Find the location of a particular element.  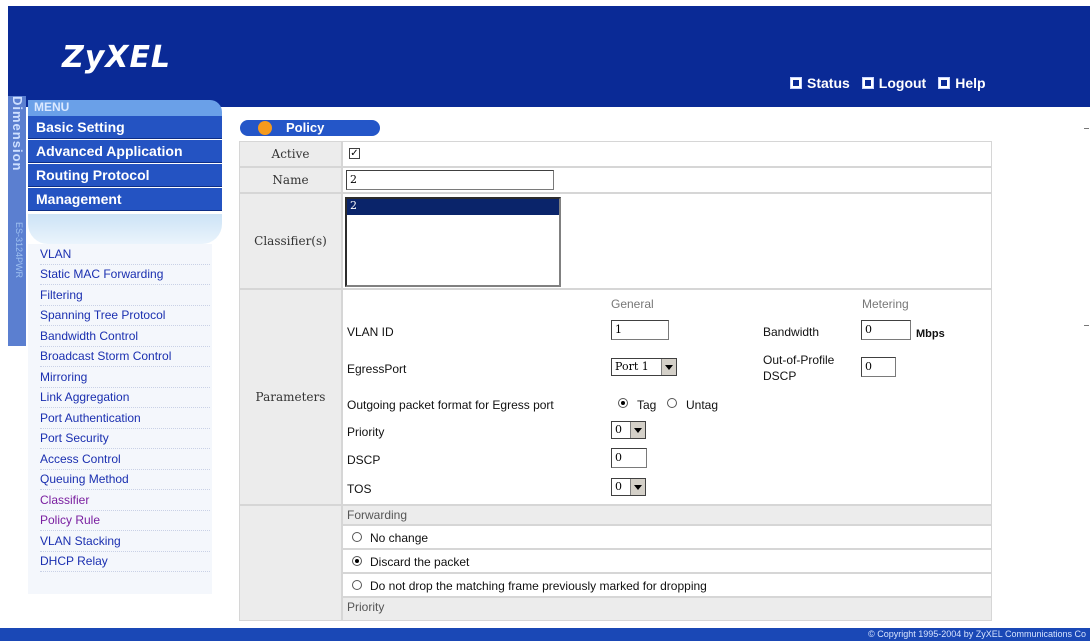

vlan-id-input: 1 is located at coordinates (640, 330).